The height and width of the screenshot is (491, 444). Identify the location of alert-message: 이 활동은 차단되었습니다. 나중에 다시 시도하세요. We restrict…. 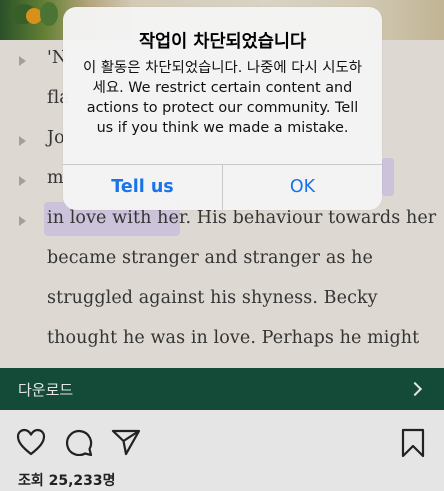
(222, 98).